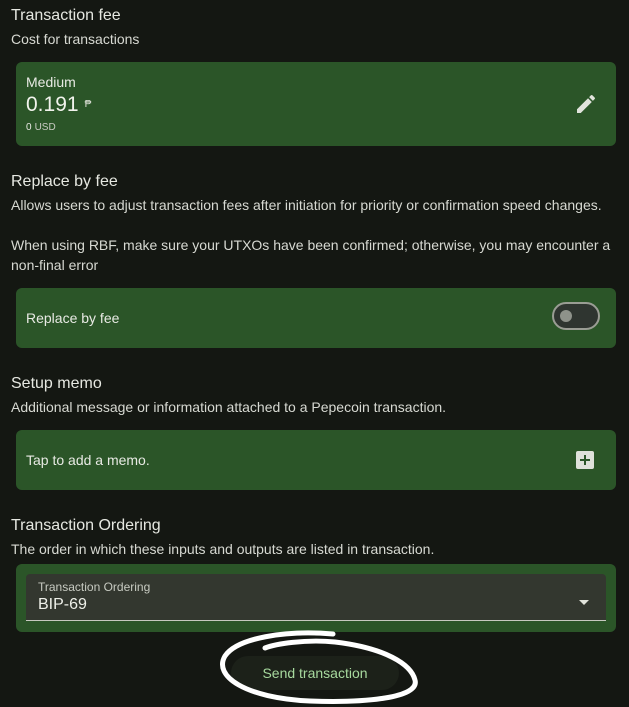  What do you see at coordinates (45, 127) in the screenshot?
I see `fee-fiat-currency: USD` at bounding box center [45, 127].